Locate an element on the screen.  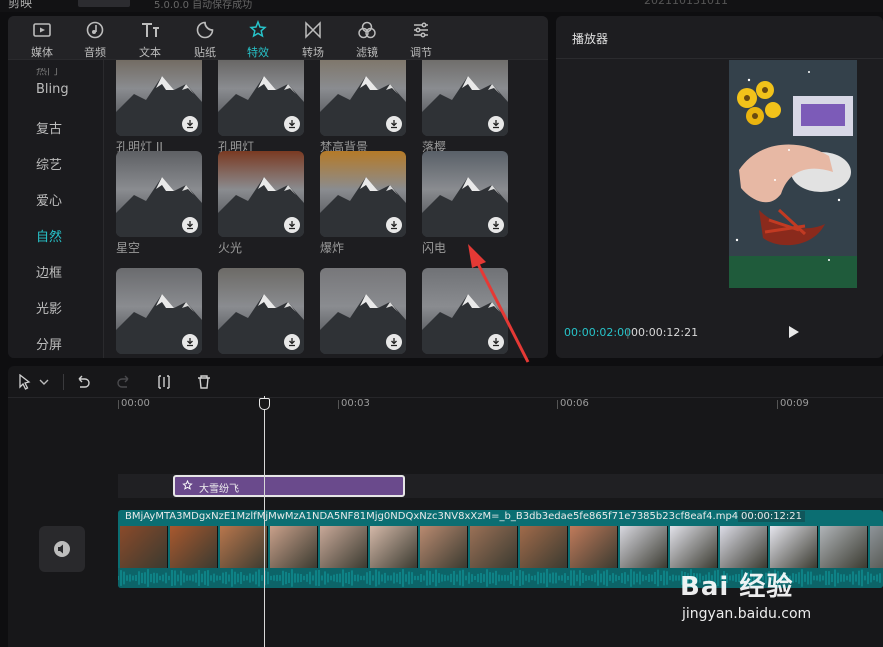
effect-name is located at coordinates (159, 357).